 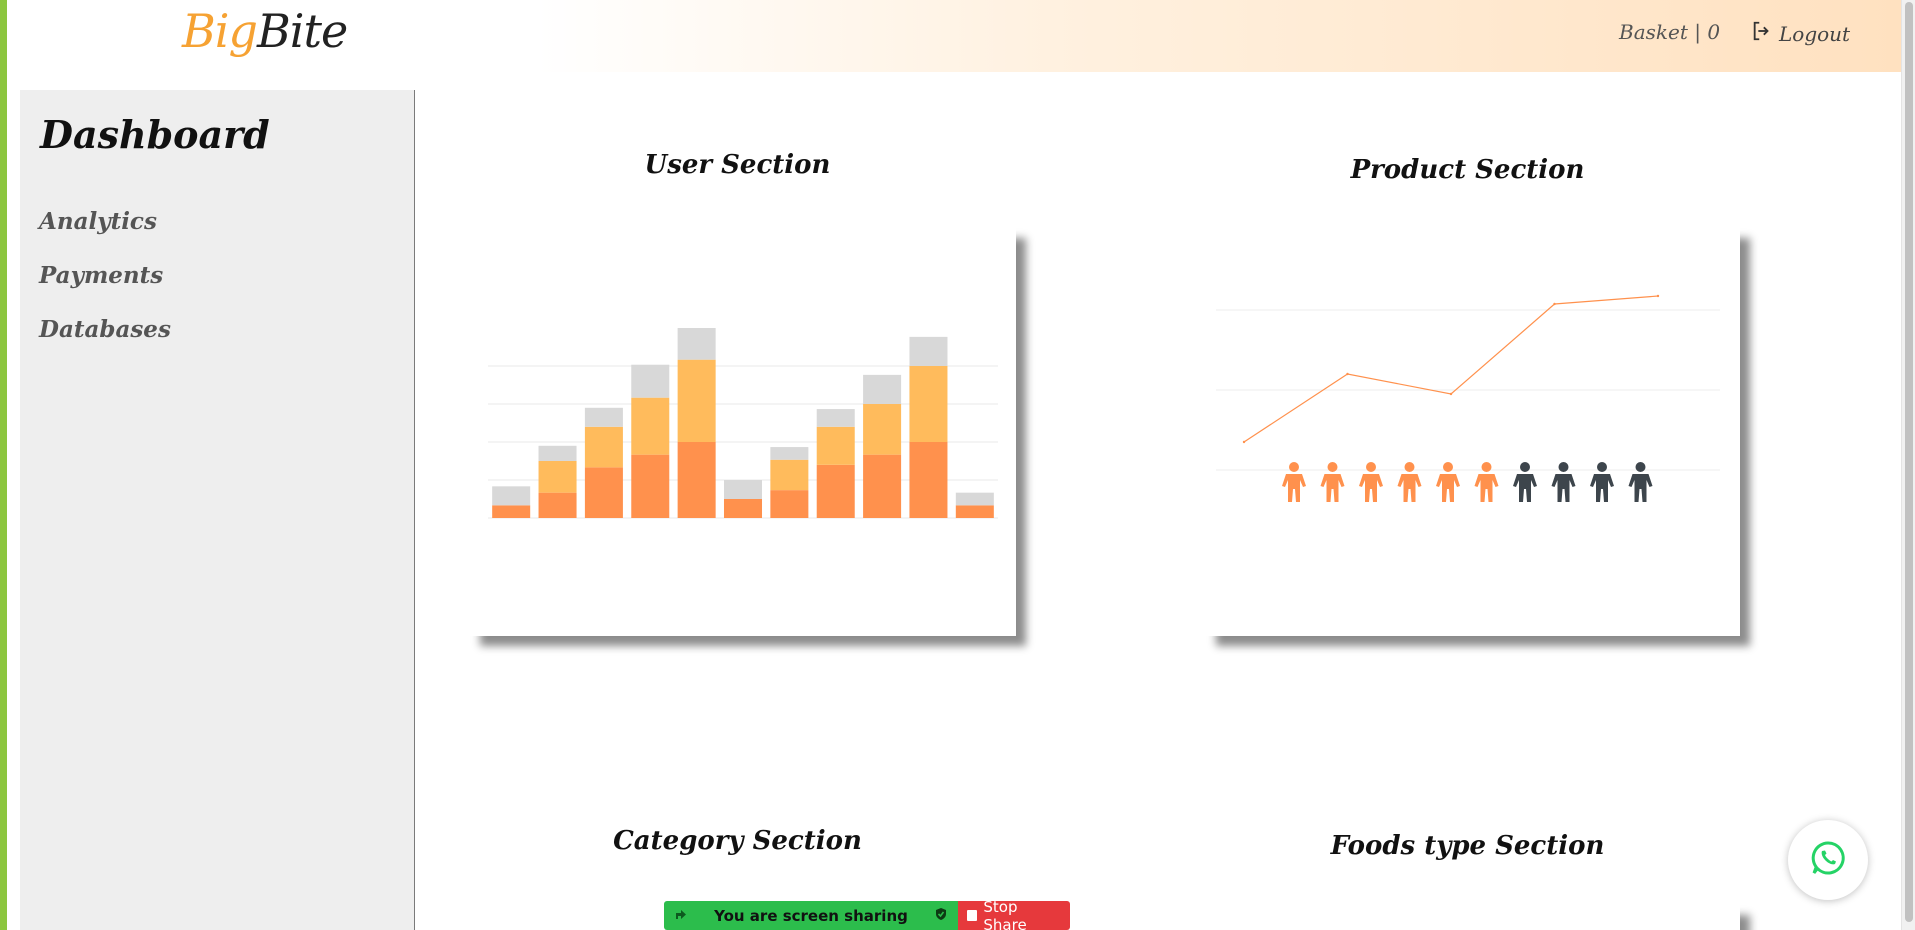 I want to click on foods-type-chart-card, so click(x=1473, y=917).